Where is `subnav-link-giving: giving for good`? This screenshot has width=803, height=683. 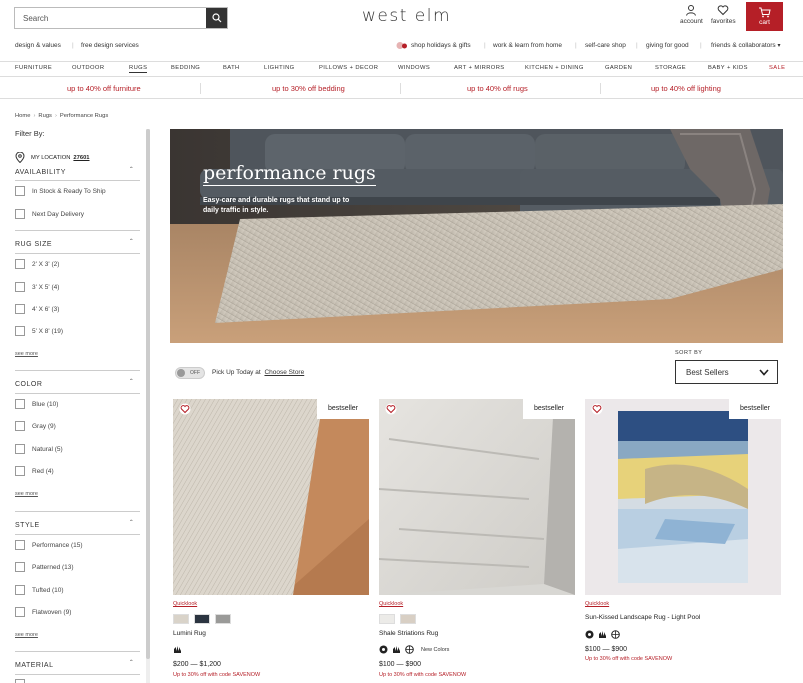
subnav-link-giving: giving for good is located at coordinates (667, 45).